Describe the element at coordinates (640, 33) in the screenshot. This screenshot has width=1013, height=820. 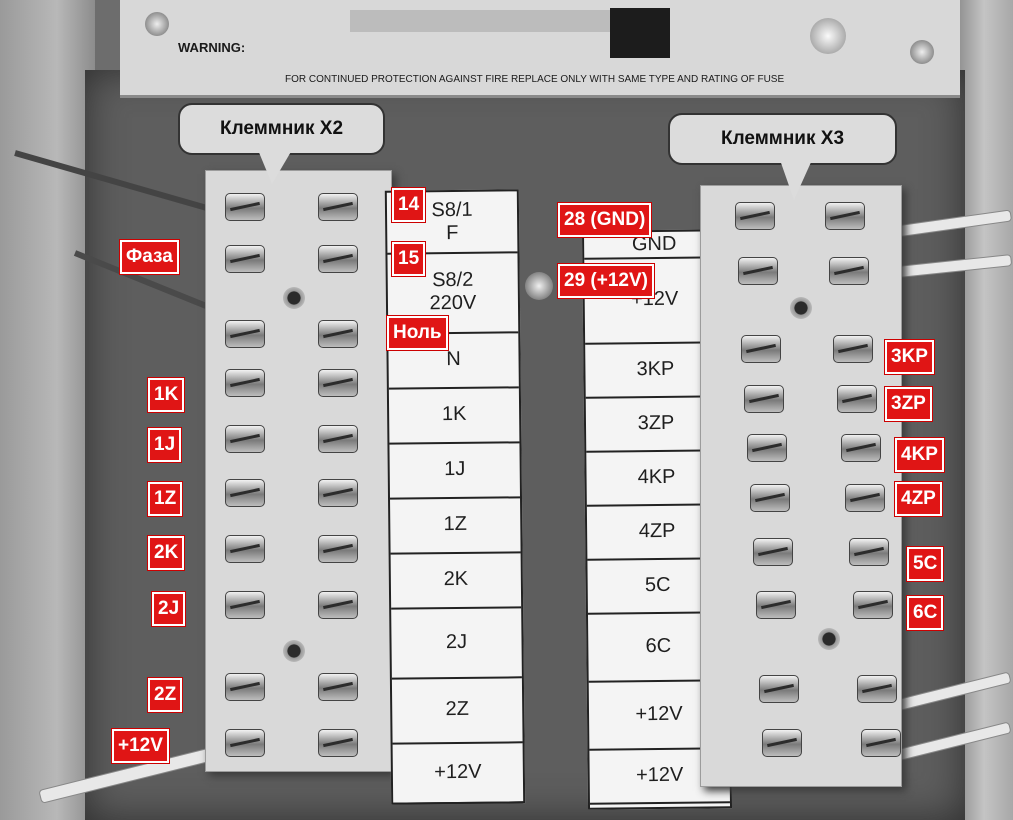
I see `pcb-chip` at that location.